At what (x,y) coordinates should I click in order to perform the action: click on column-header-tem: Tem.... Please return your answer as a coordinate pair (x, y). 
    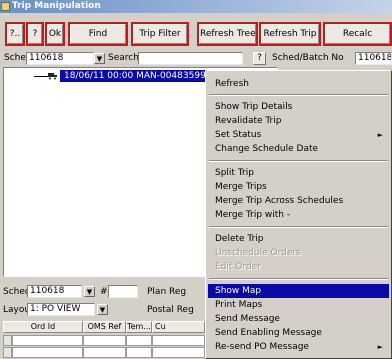
    Looking at the image, I should click on (139, 327).